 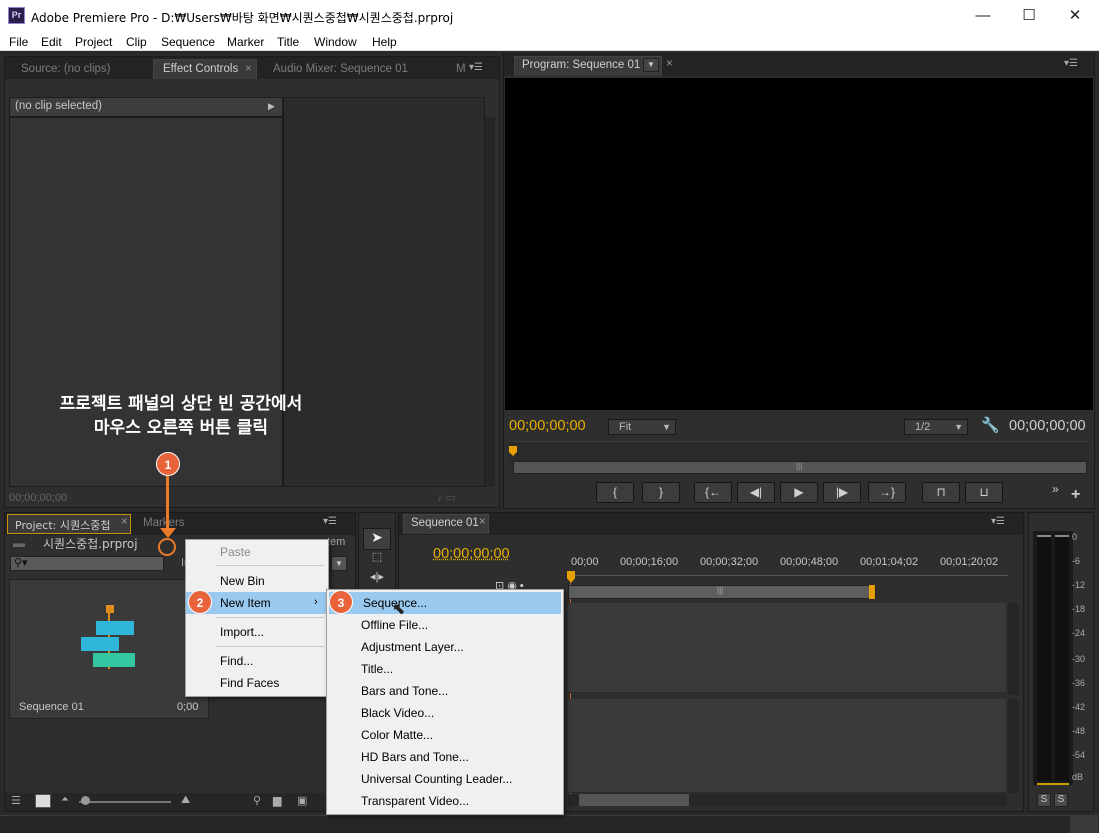 What do you see at coordinates (181, 416) in the screenshot?
I see `instruction-annotation: 프로젝트 패널의 상단 빈 공간에서 마우스 오른쪽 버튼 클릭` at bounding box center [181, 416].